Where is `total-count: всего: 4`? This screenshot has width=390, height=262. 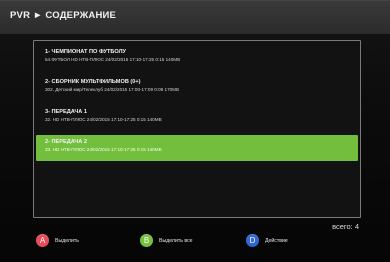 total-count: всего: 4 is located at coordinates (345, 226).